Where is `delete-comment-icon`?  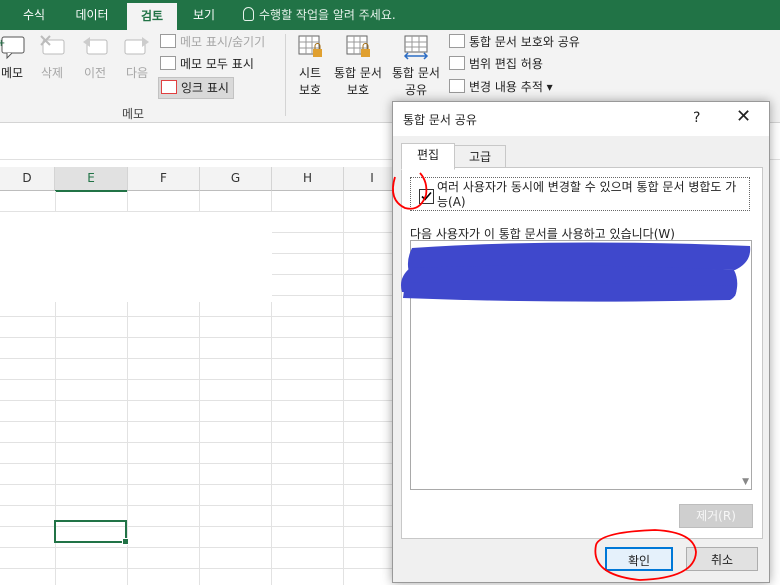 delete-comment-icon is located at coordinates (52, 47).